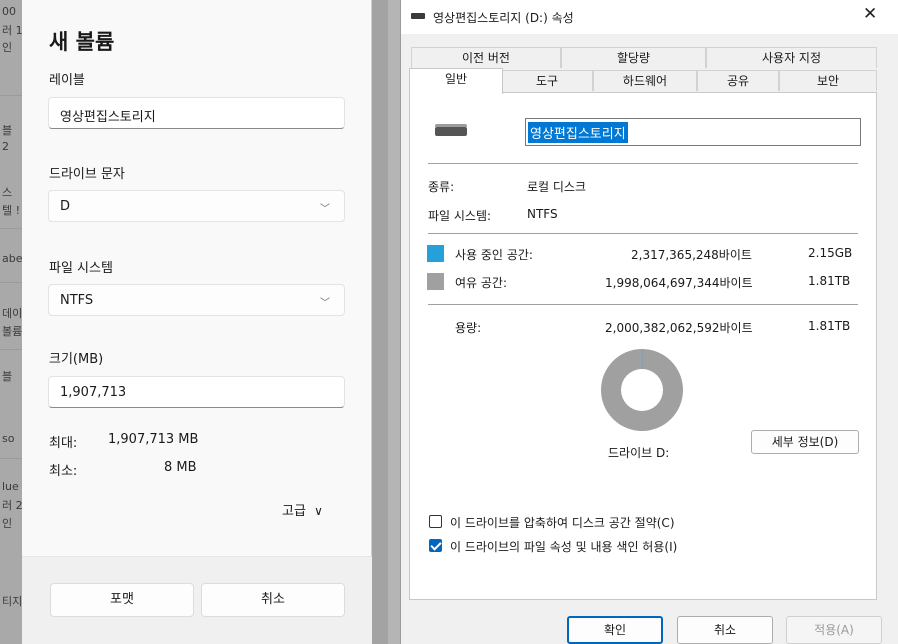 This screenshot has width=898, height=644. I want to click on capacity-bytes: 2,000,382,062,592바이트, so click(679, 328).